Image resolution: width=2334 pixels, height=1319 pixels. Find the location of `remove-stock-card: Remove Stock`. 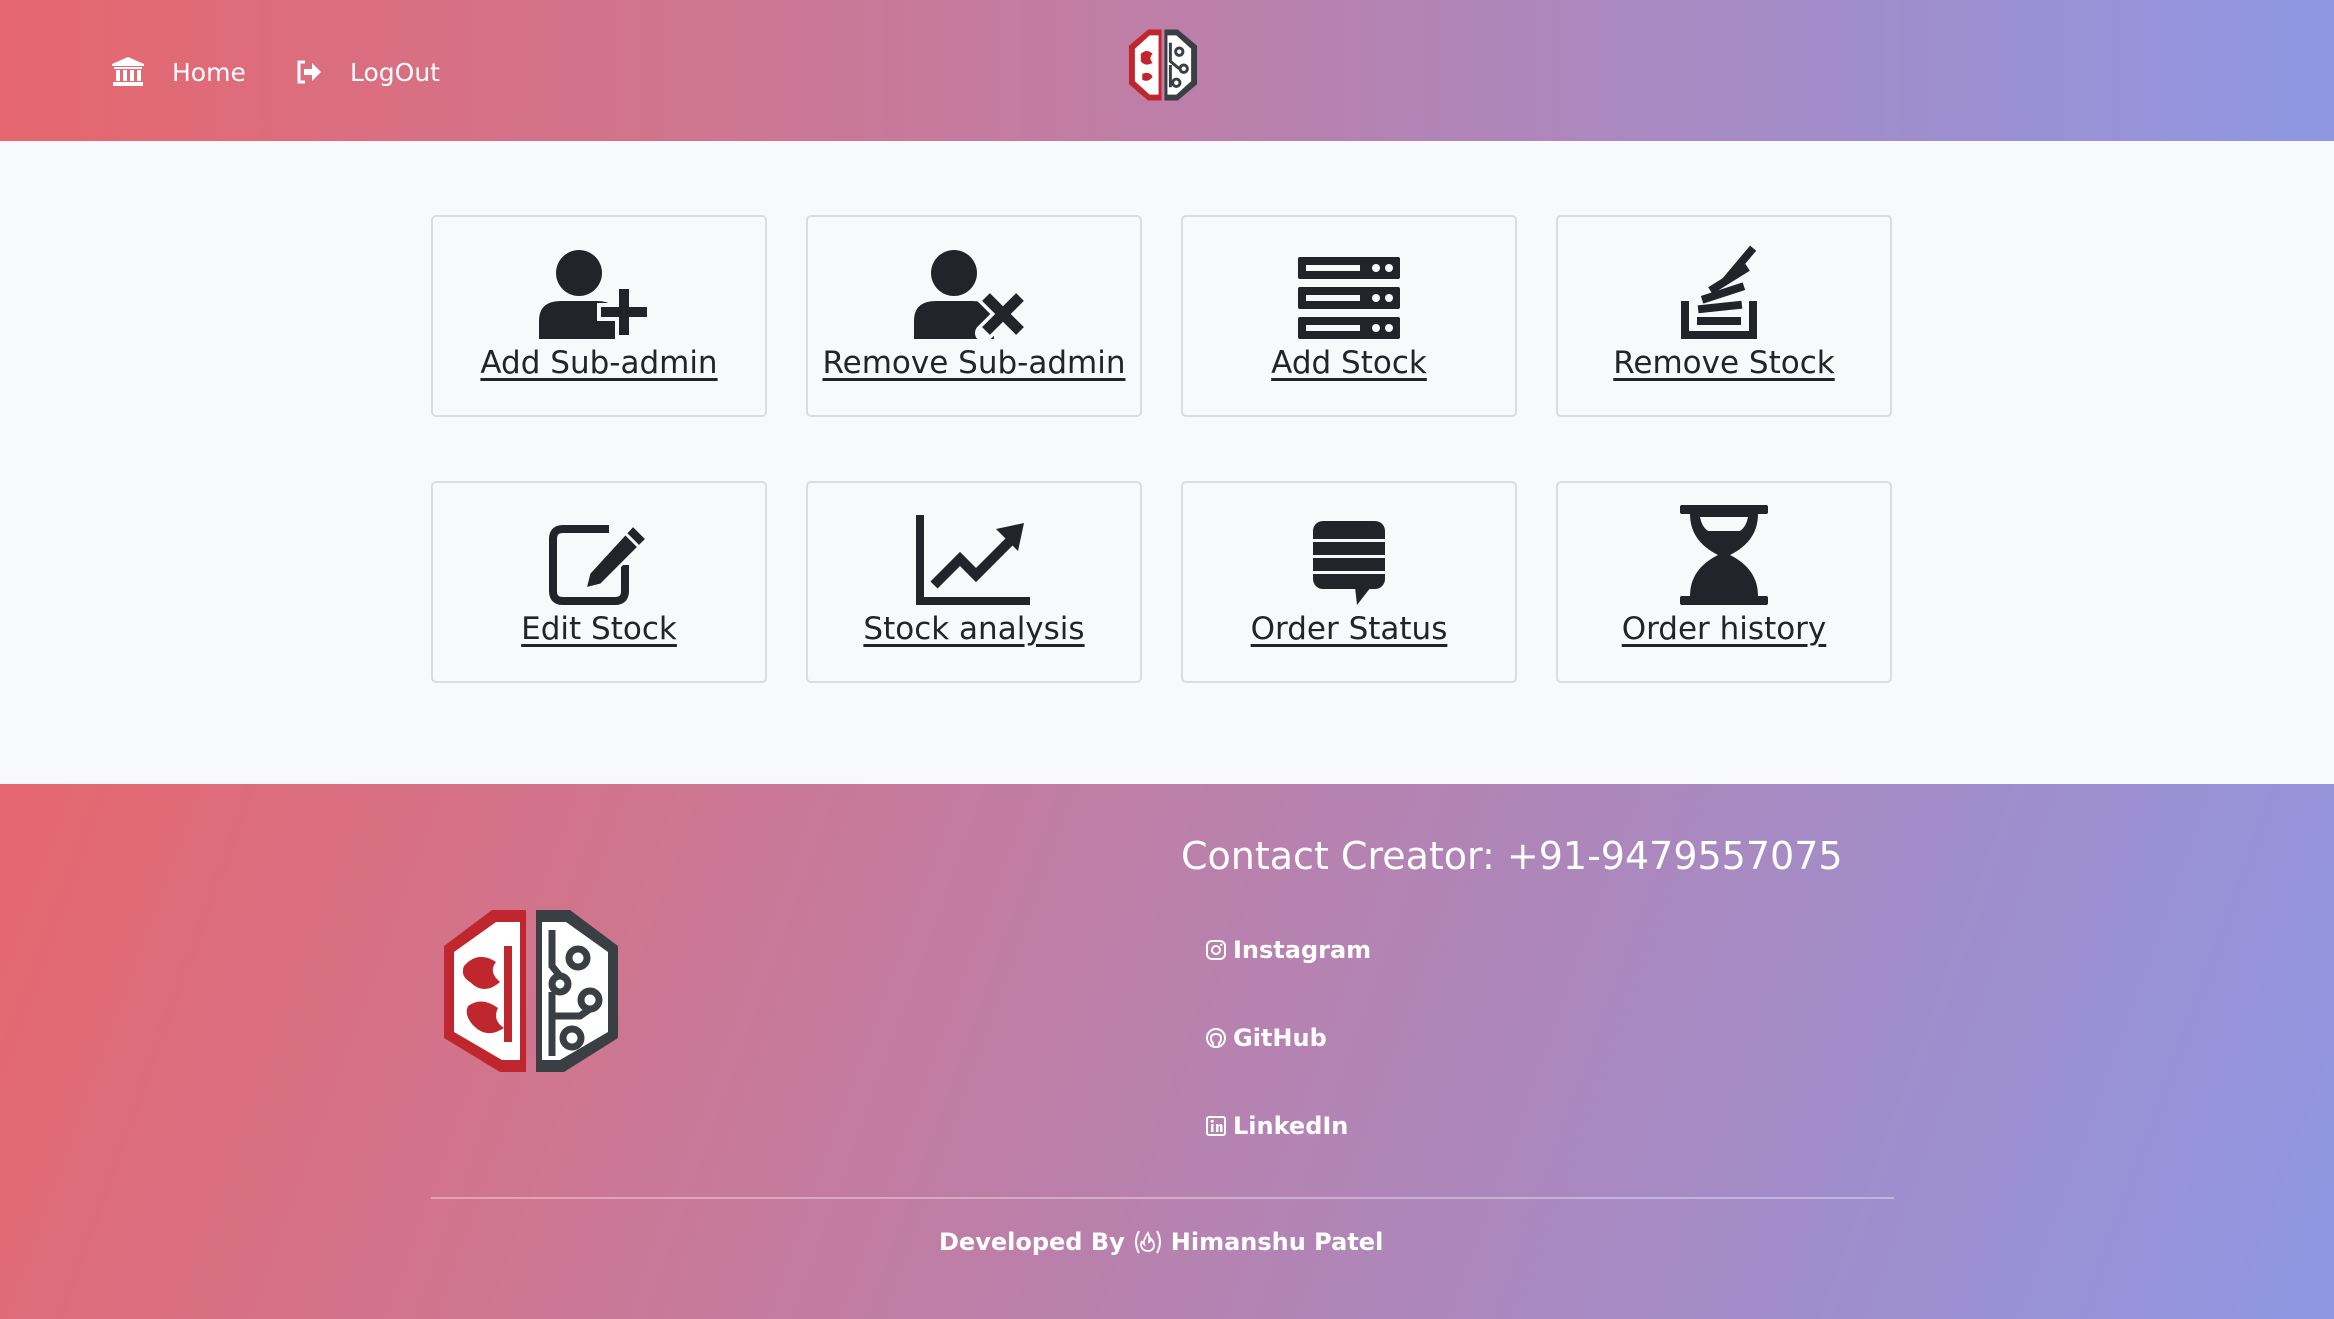

remove-stock-card: Remove Stock is located at coordinates (1724, 316).